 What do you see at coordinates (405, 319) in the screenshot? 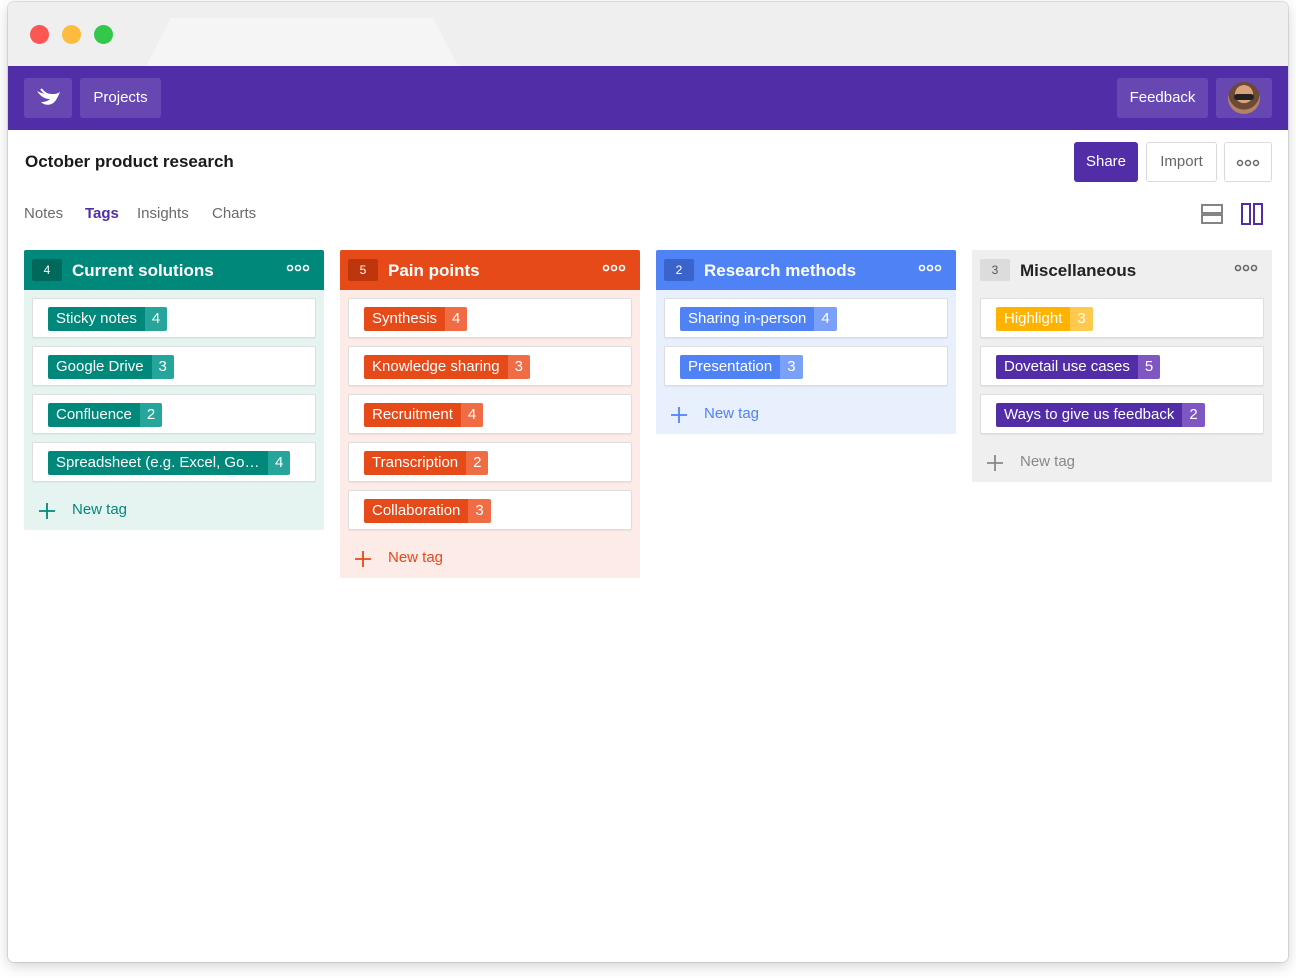
I see `tag-label: Synthesis` at bounding box center [405, 319].